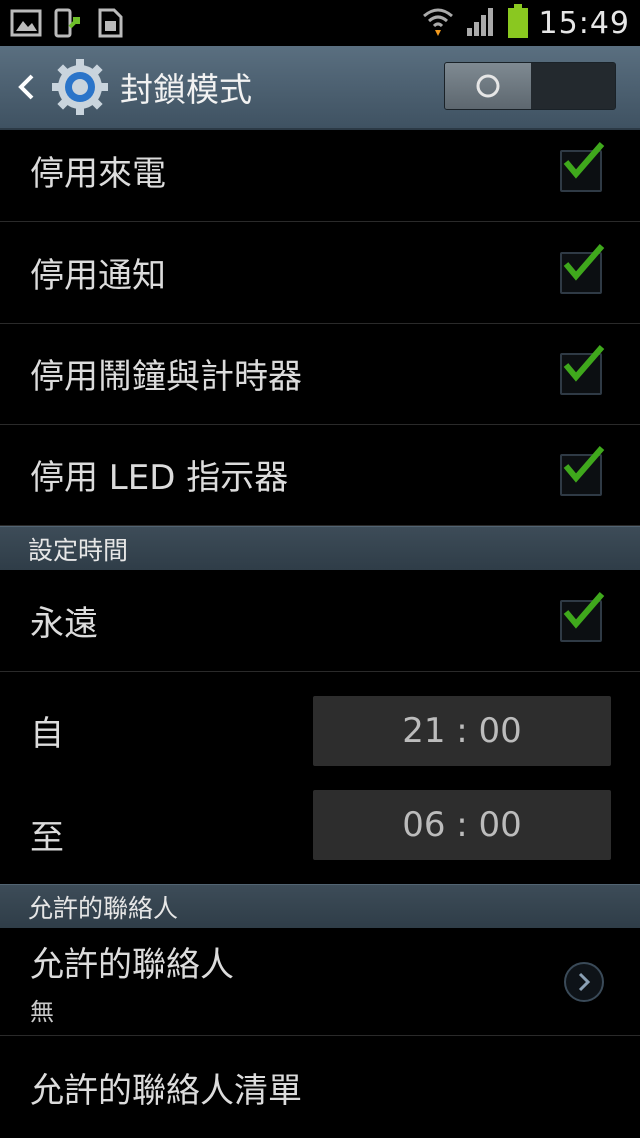 The image size is (640, 1138). I want to click on allowed-contacts-row: 允許的聯絡人 無, so click(320, 982).